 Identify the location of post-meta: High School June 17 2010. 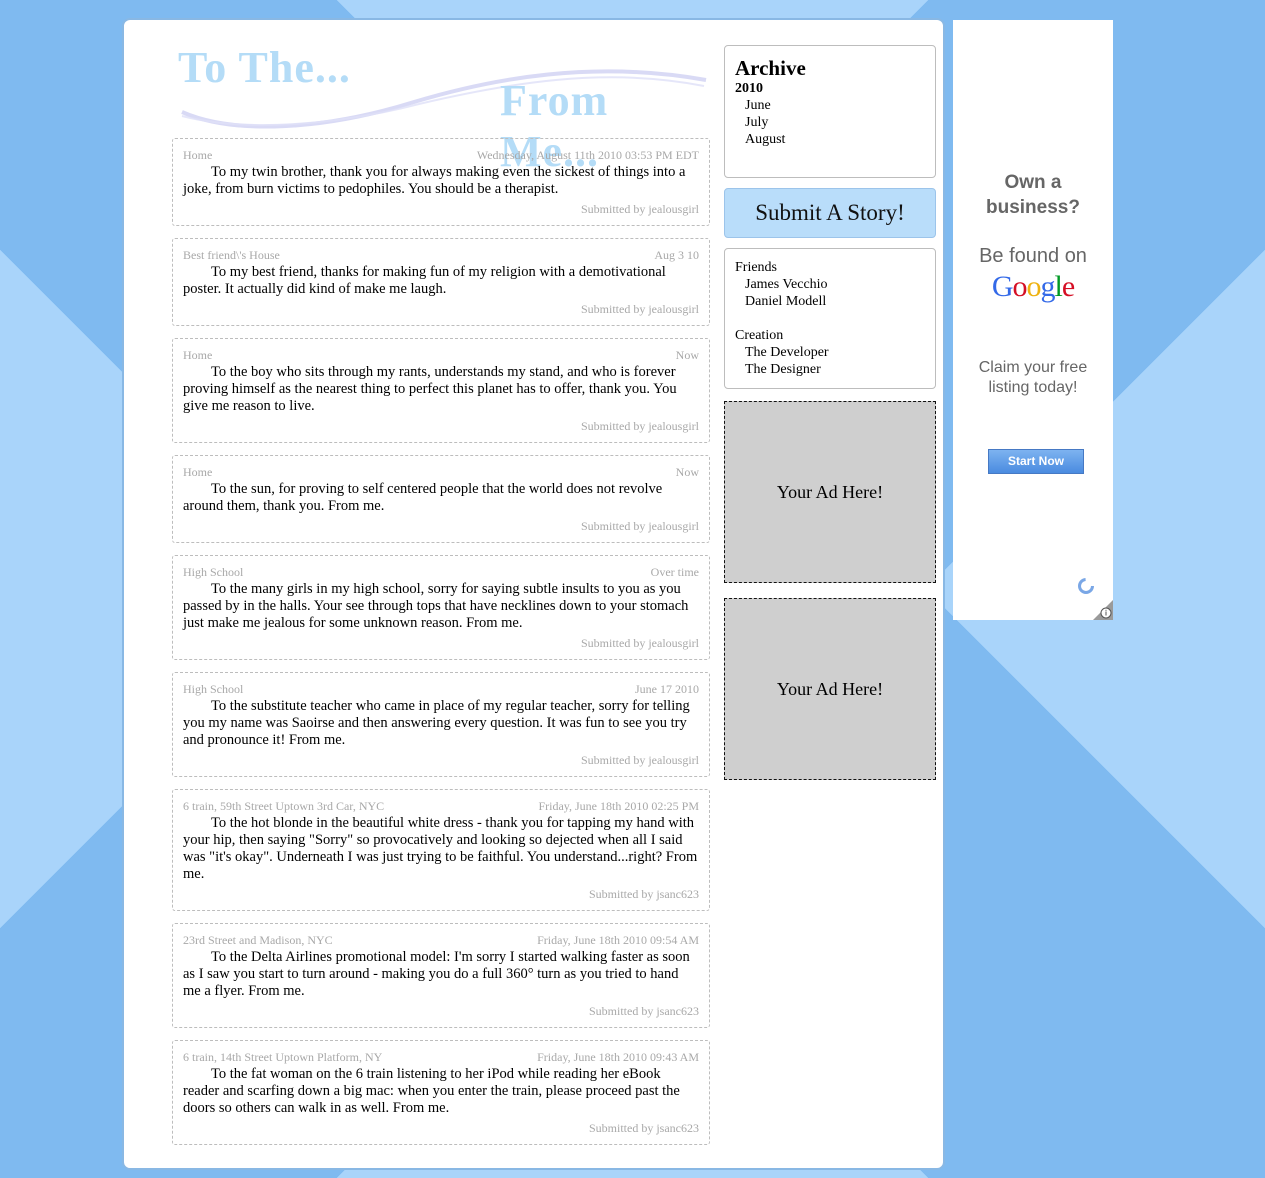
(441, 689).